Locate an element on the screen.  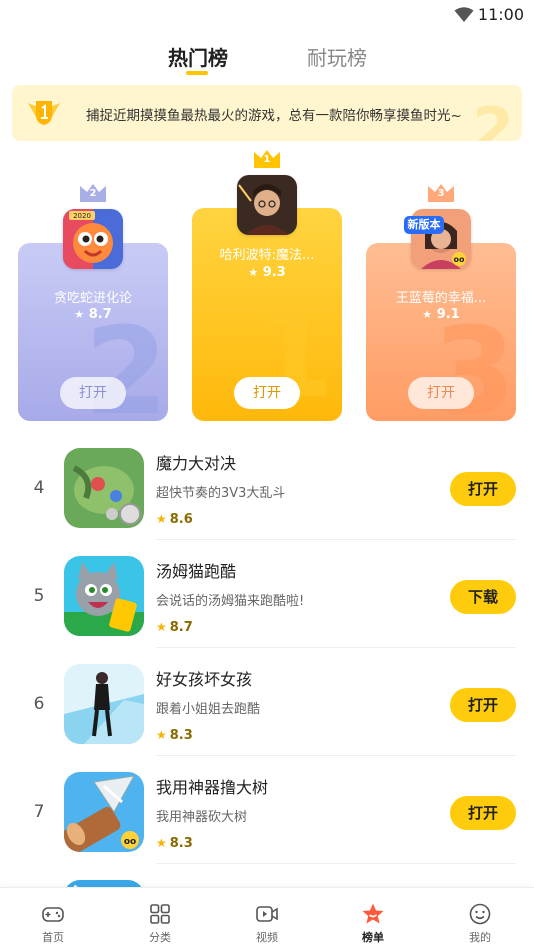
game-title: 我用神器撸大树 is located at coordinates (212, 787).